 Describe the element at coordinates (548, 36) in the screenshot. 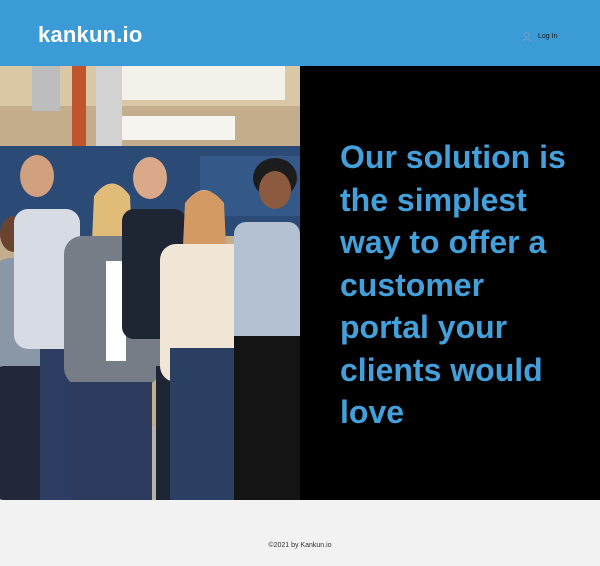

I see `login-label: Log In` at that location.